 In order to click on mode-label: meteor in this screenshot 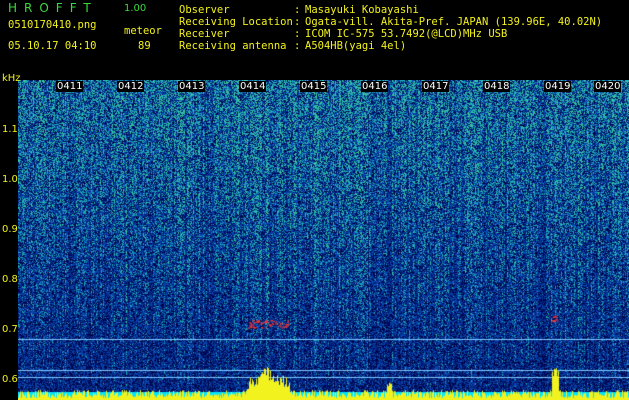, I will do `click(143, 31)`.